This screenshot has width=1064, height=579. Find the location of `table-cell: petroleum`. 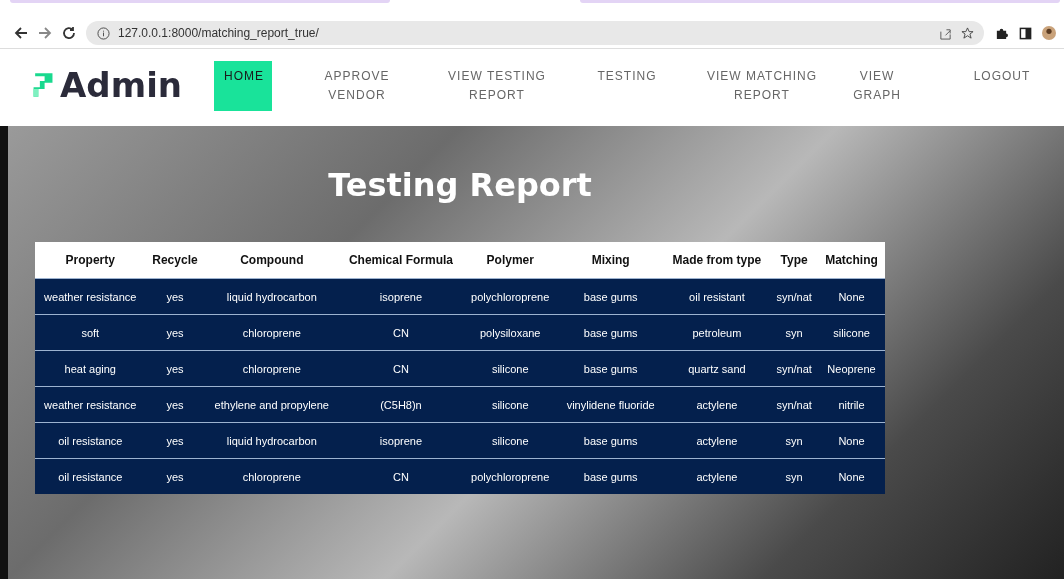

table-cell: petroleum is located at coordinates (717, 332).